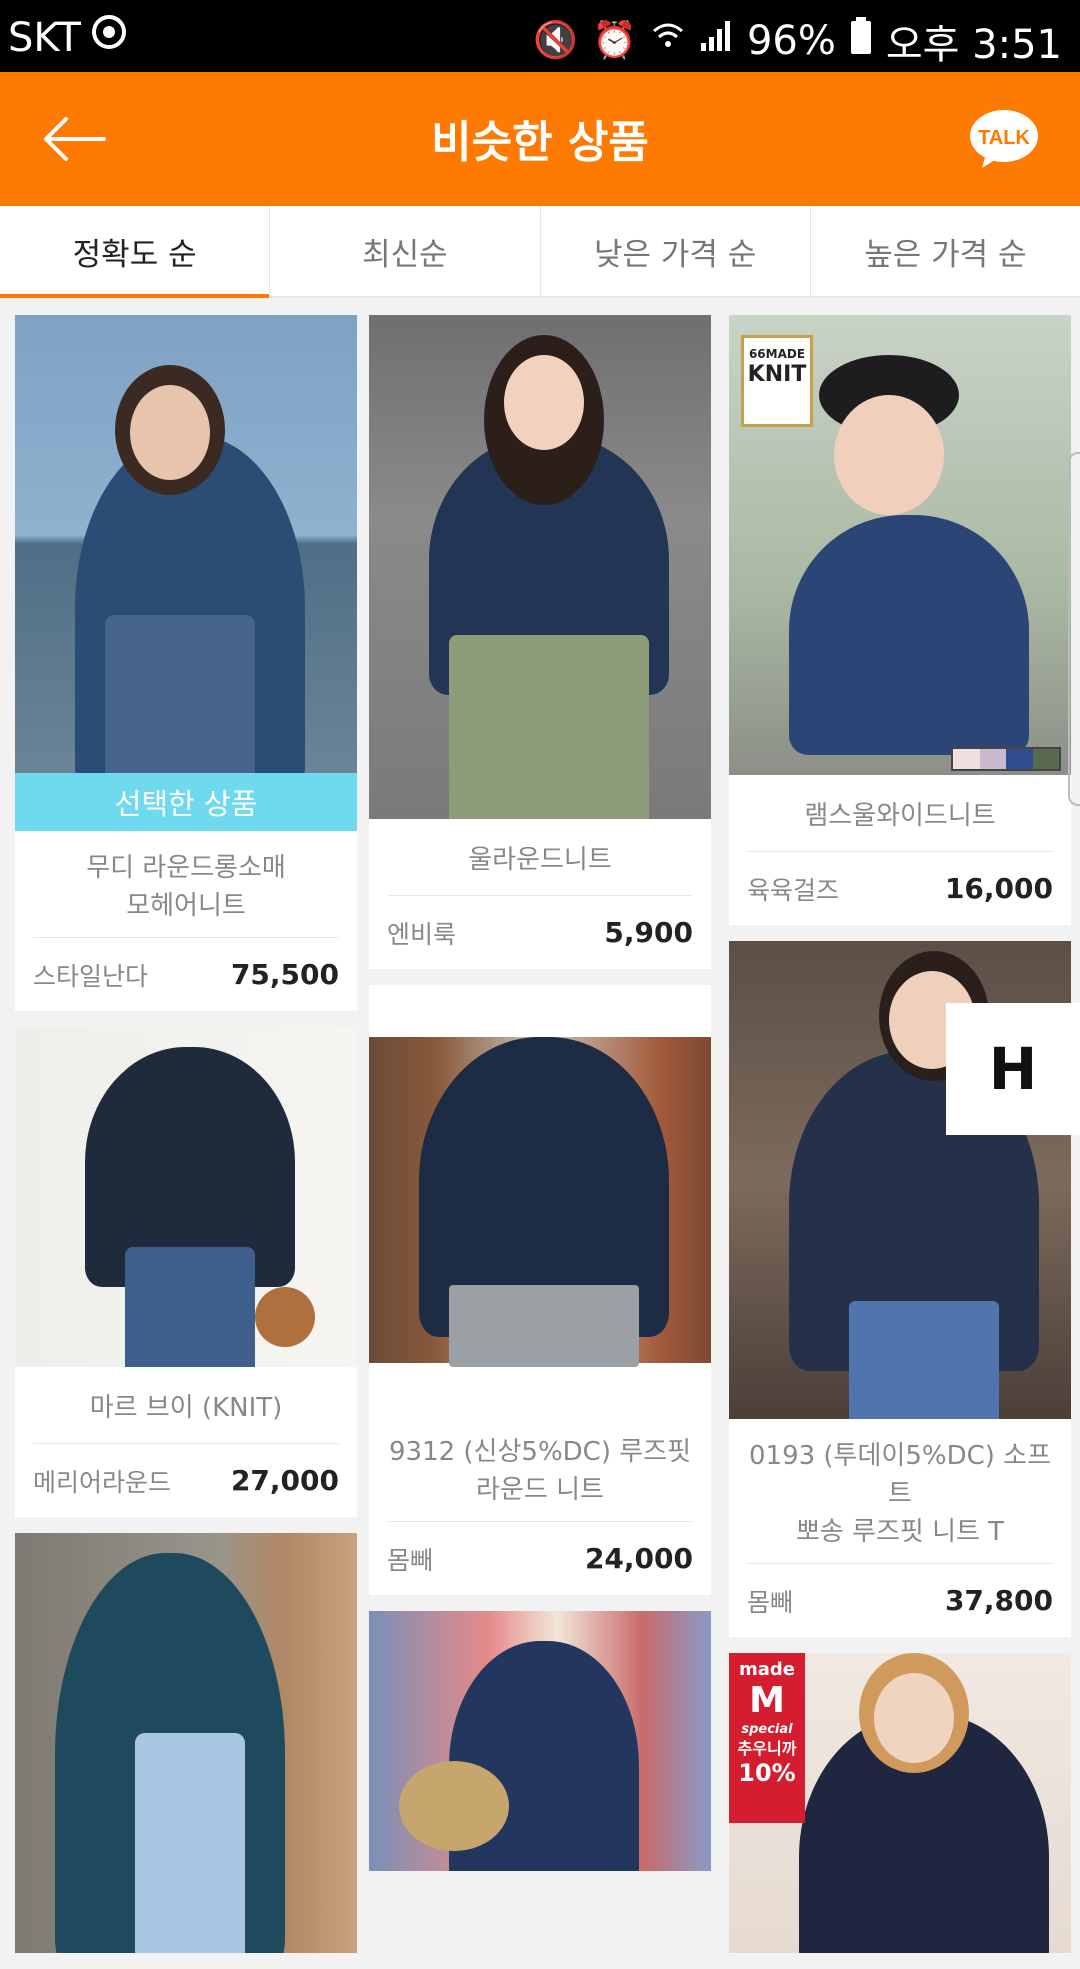  I want to click on made-badge-promo: 추우니까, so click(767, 1748).